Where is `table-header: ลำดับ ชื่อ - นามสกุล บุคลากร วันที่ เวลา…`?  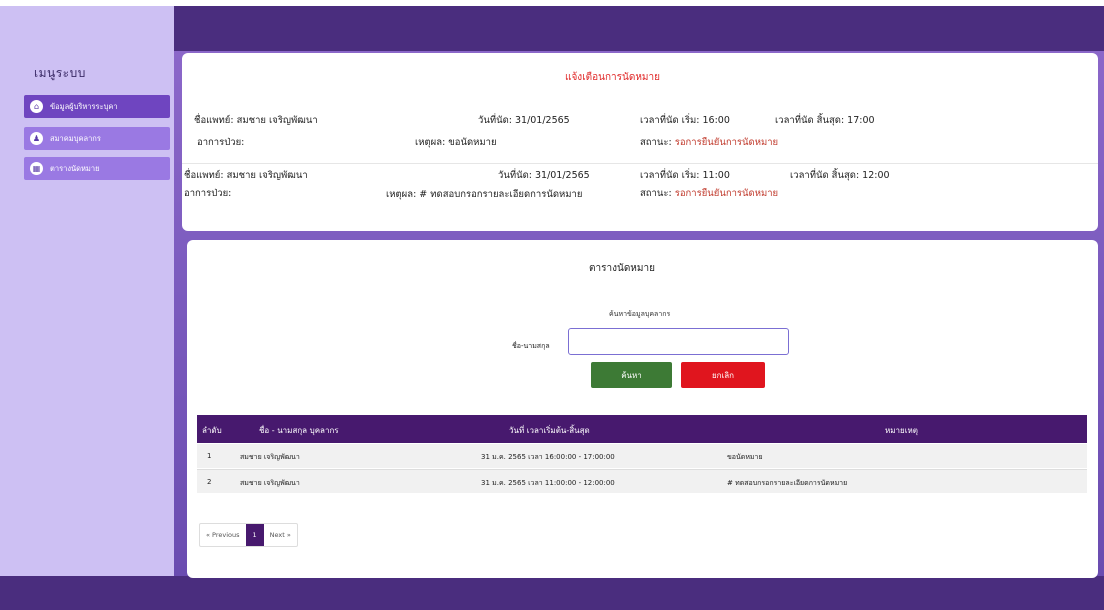 table-header: ลำดับ ชื่อ - นามสกุล บุคลากร วันที่ เวลา… is located at coordinates (642, 429).